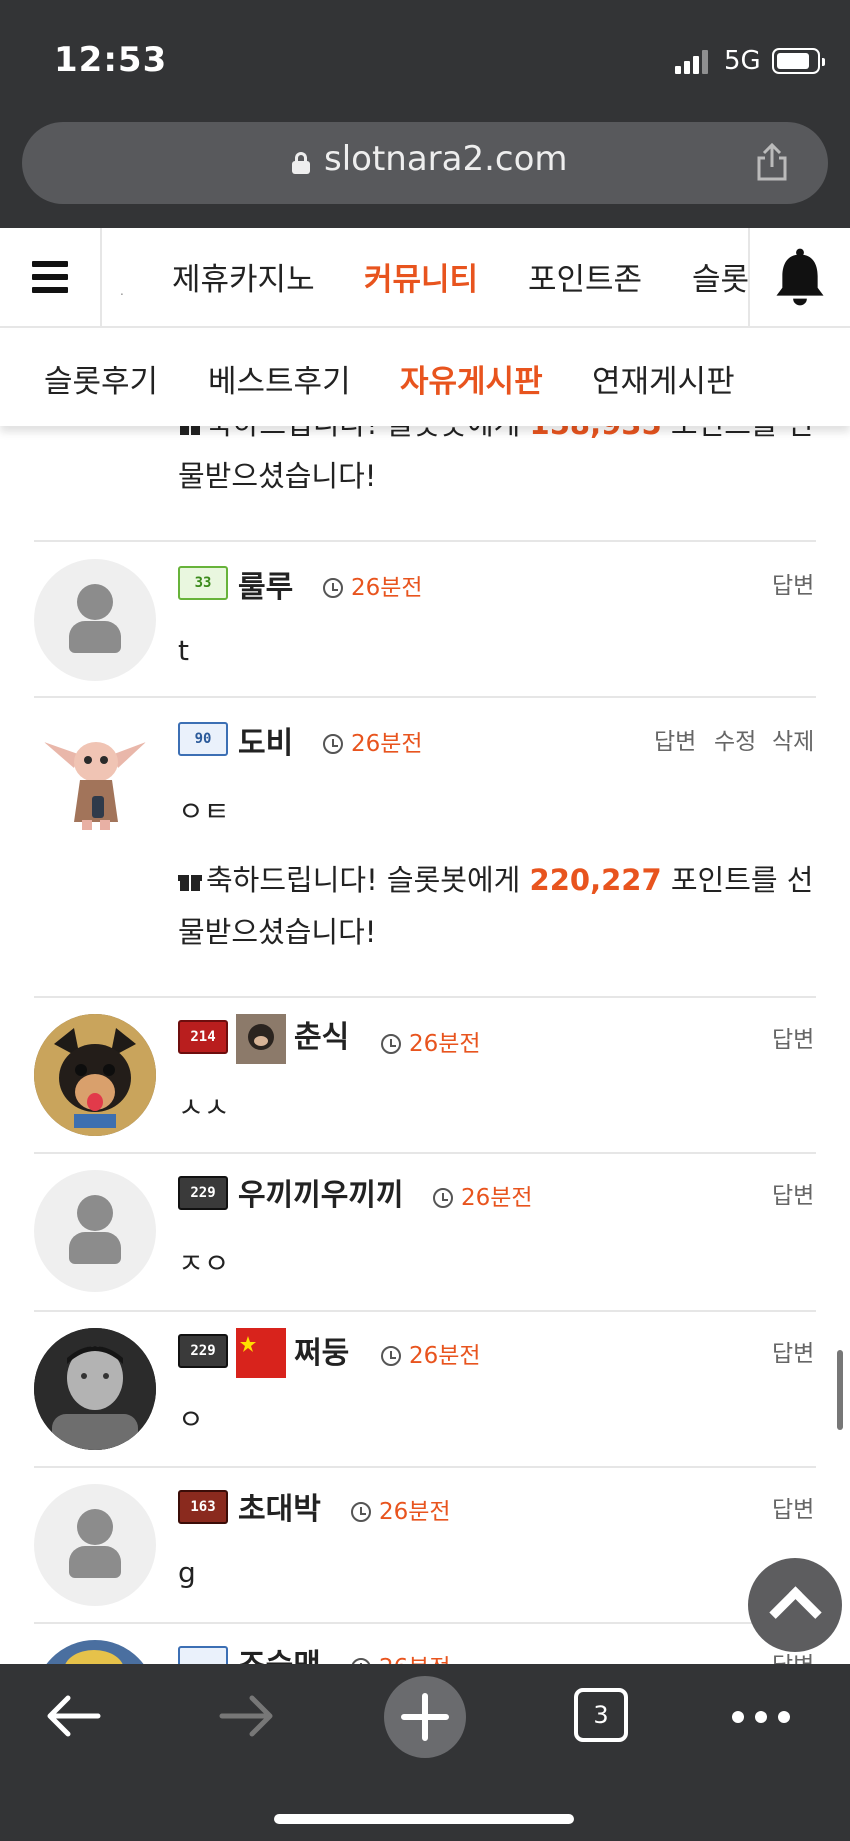 This screenshot has width=850, height=1841. I want to click on battery-icon, so click(798, 61).